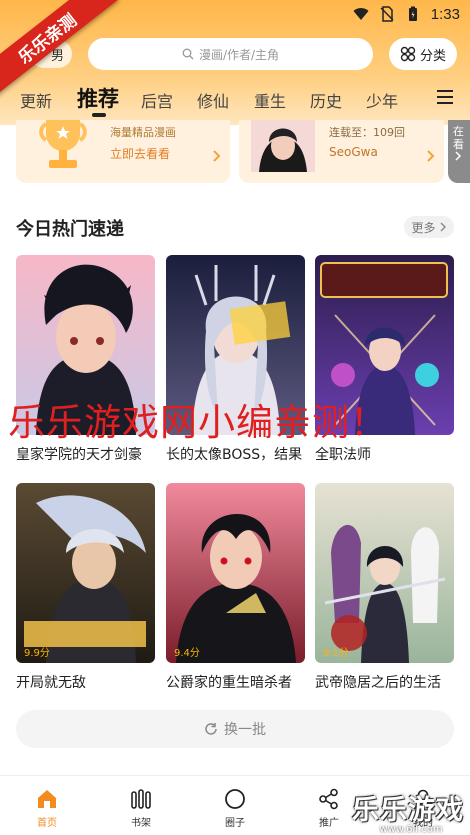 The height and width of the screenshot is (835, 470). I want to click on continue-reading-banner: 连载至：109回 SeoGwa, so click(341, 151).